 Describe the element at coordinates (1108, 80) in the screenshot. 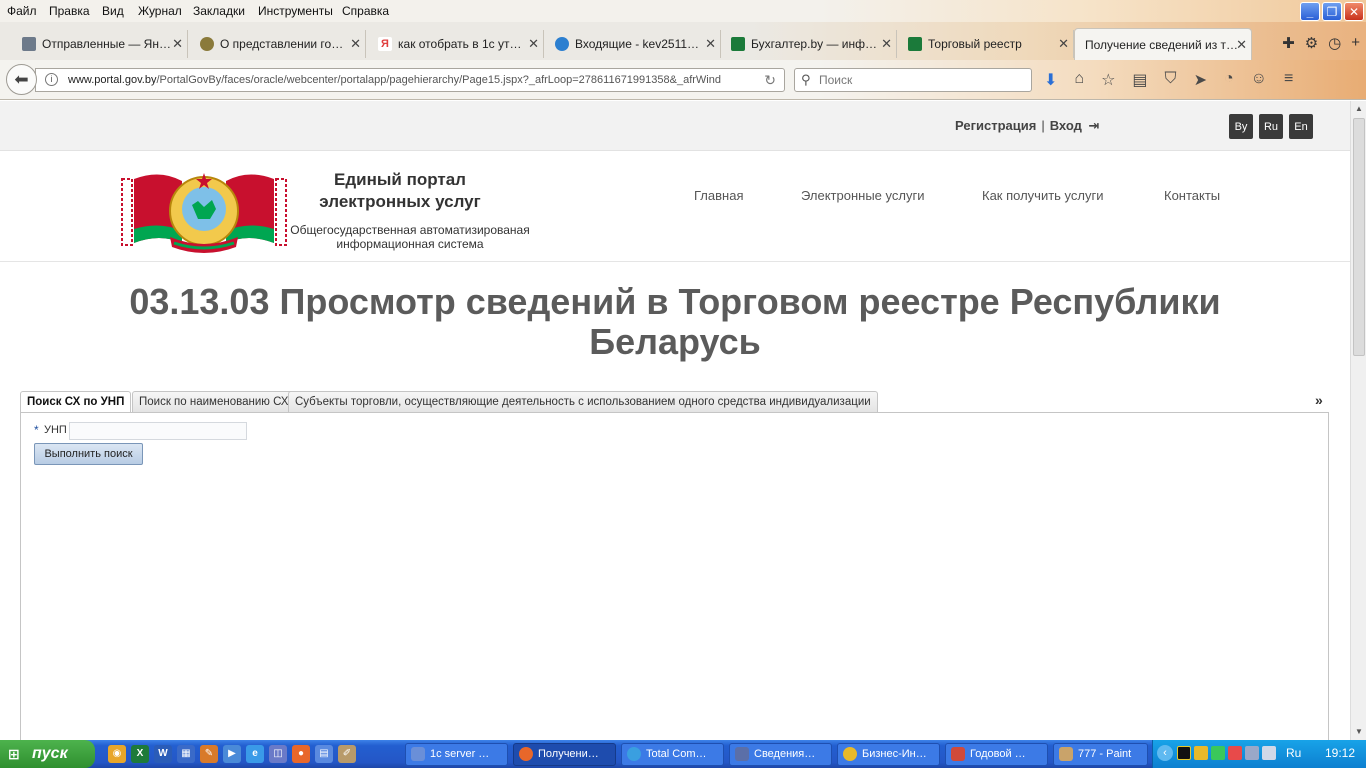

I see `bookmark-star-icon: ☆` at that location.